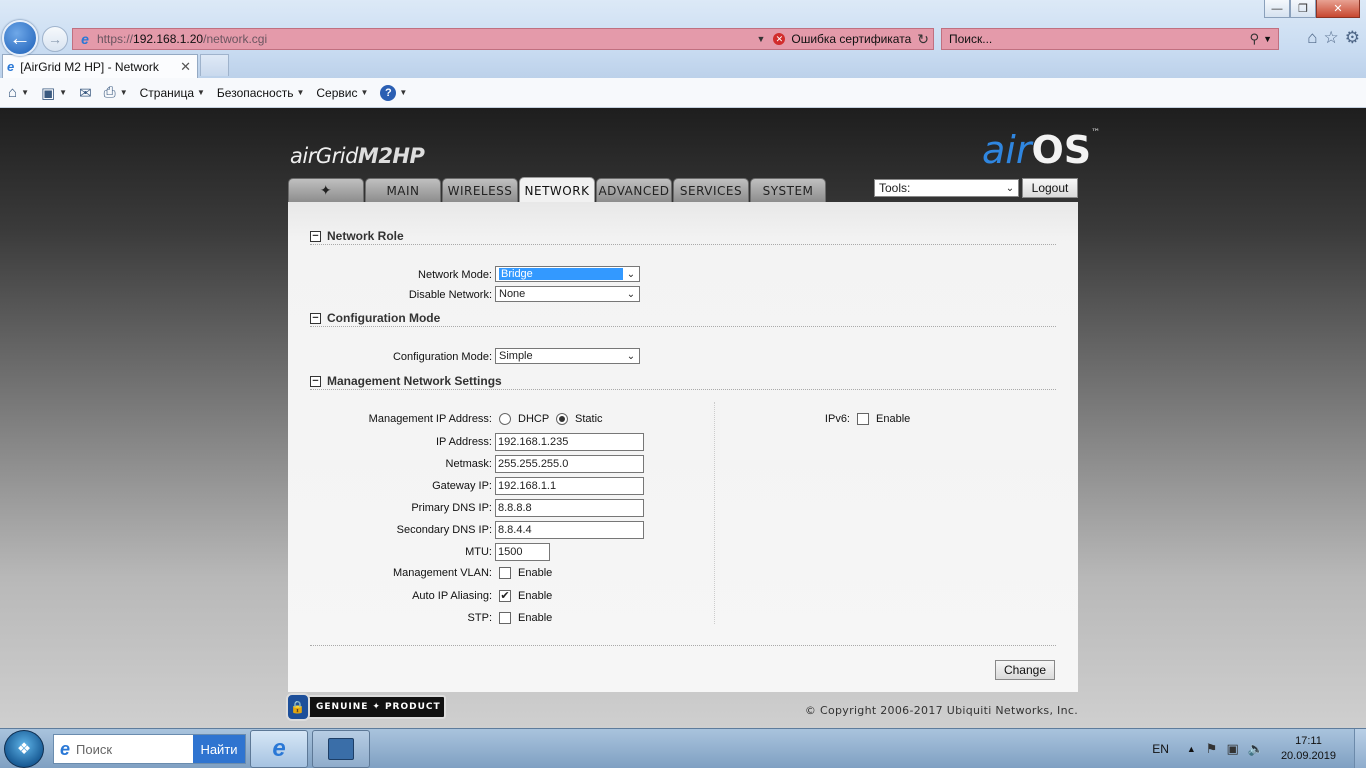  What do you see at coordinates (219, 749) in the screenshot?
I see `taskbar-search-button: Найти` at bounding box center [219, 749].